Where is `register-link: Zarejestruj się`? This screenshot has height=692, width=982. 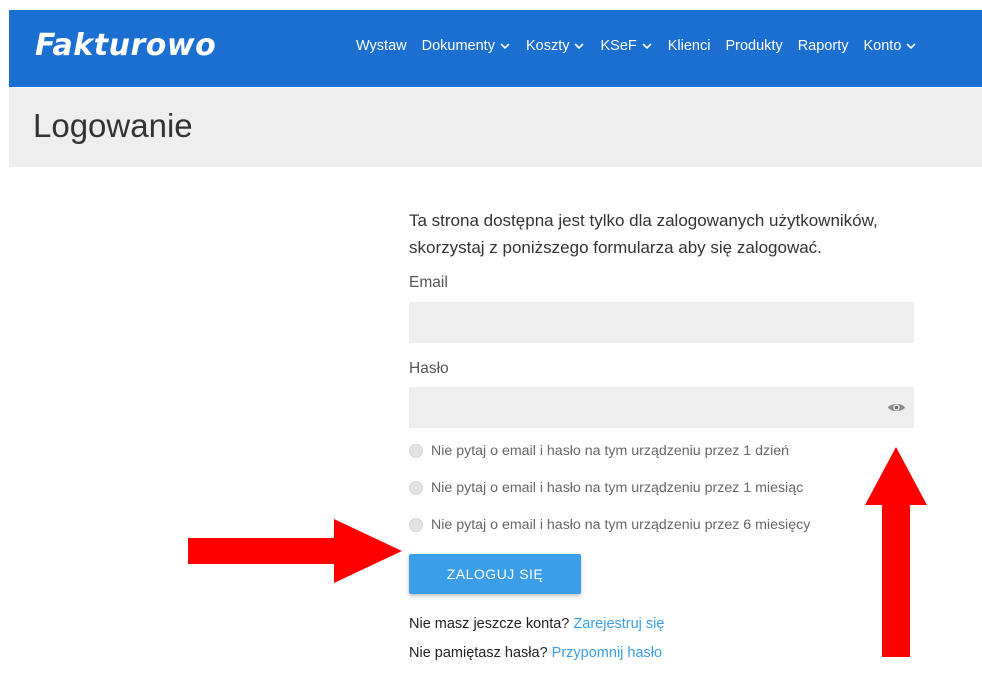 register-link: Zarejestruj się is located at coordinates (618, 624).